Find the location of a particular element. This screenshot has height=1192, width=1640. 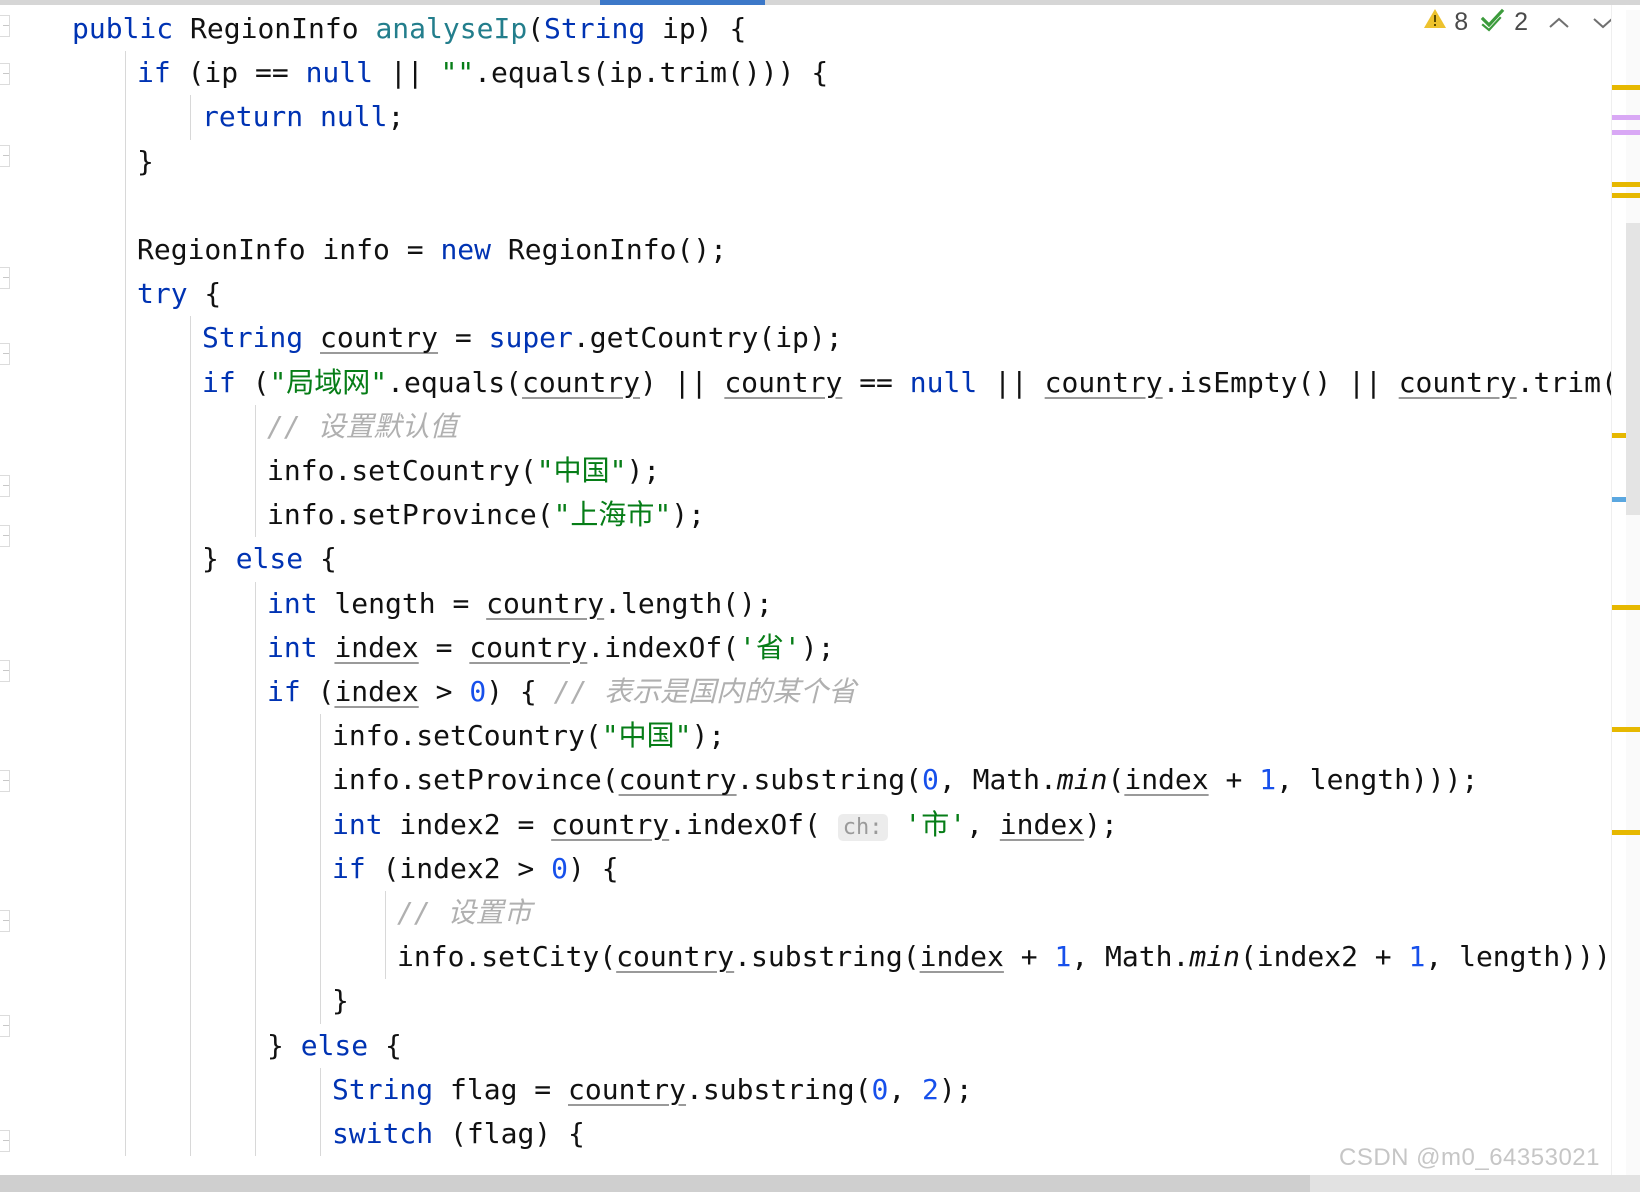

horizontal-scrollbar-track is located at coordinates (820, 1183).